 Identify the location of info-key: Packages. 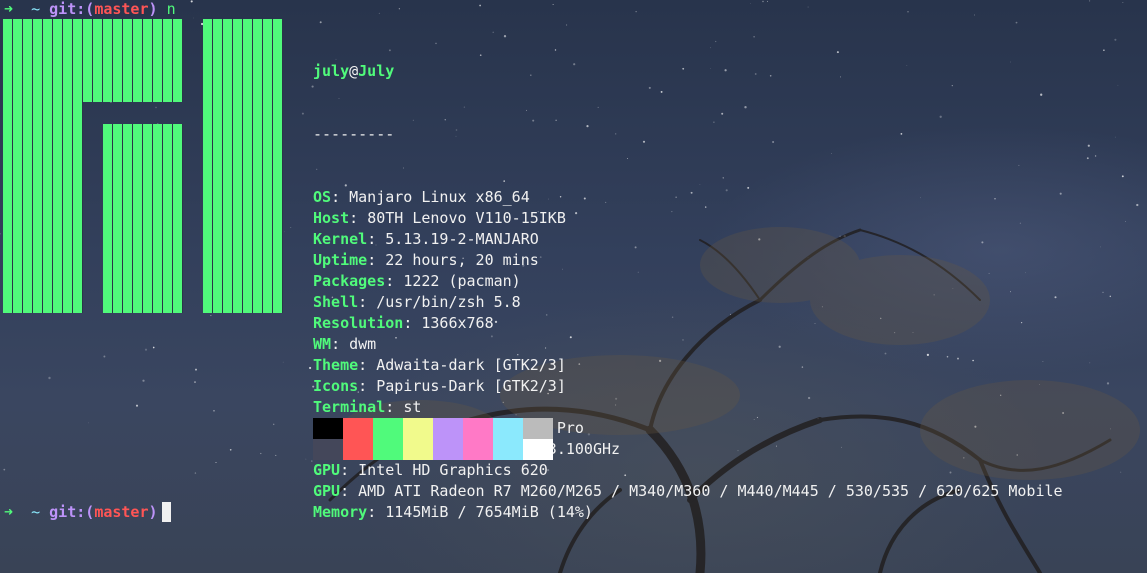
(349, 281).